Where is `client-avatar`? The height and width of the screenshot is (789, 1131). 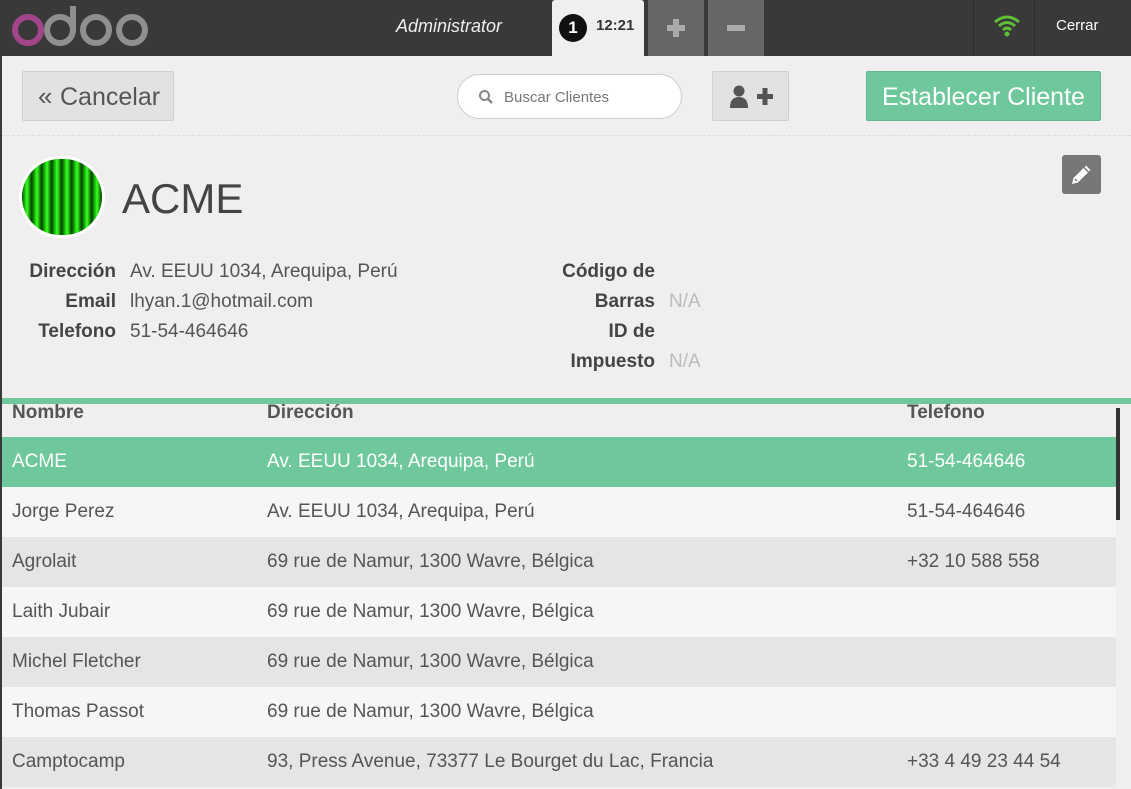
client-avatar is located at coordinates (62, 197).